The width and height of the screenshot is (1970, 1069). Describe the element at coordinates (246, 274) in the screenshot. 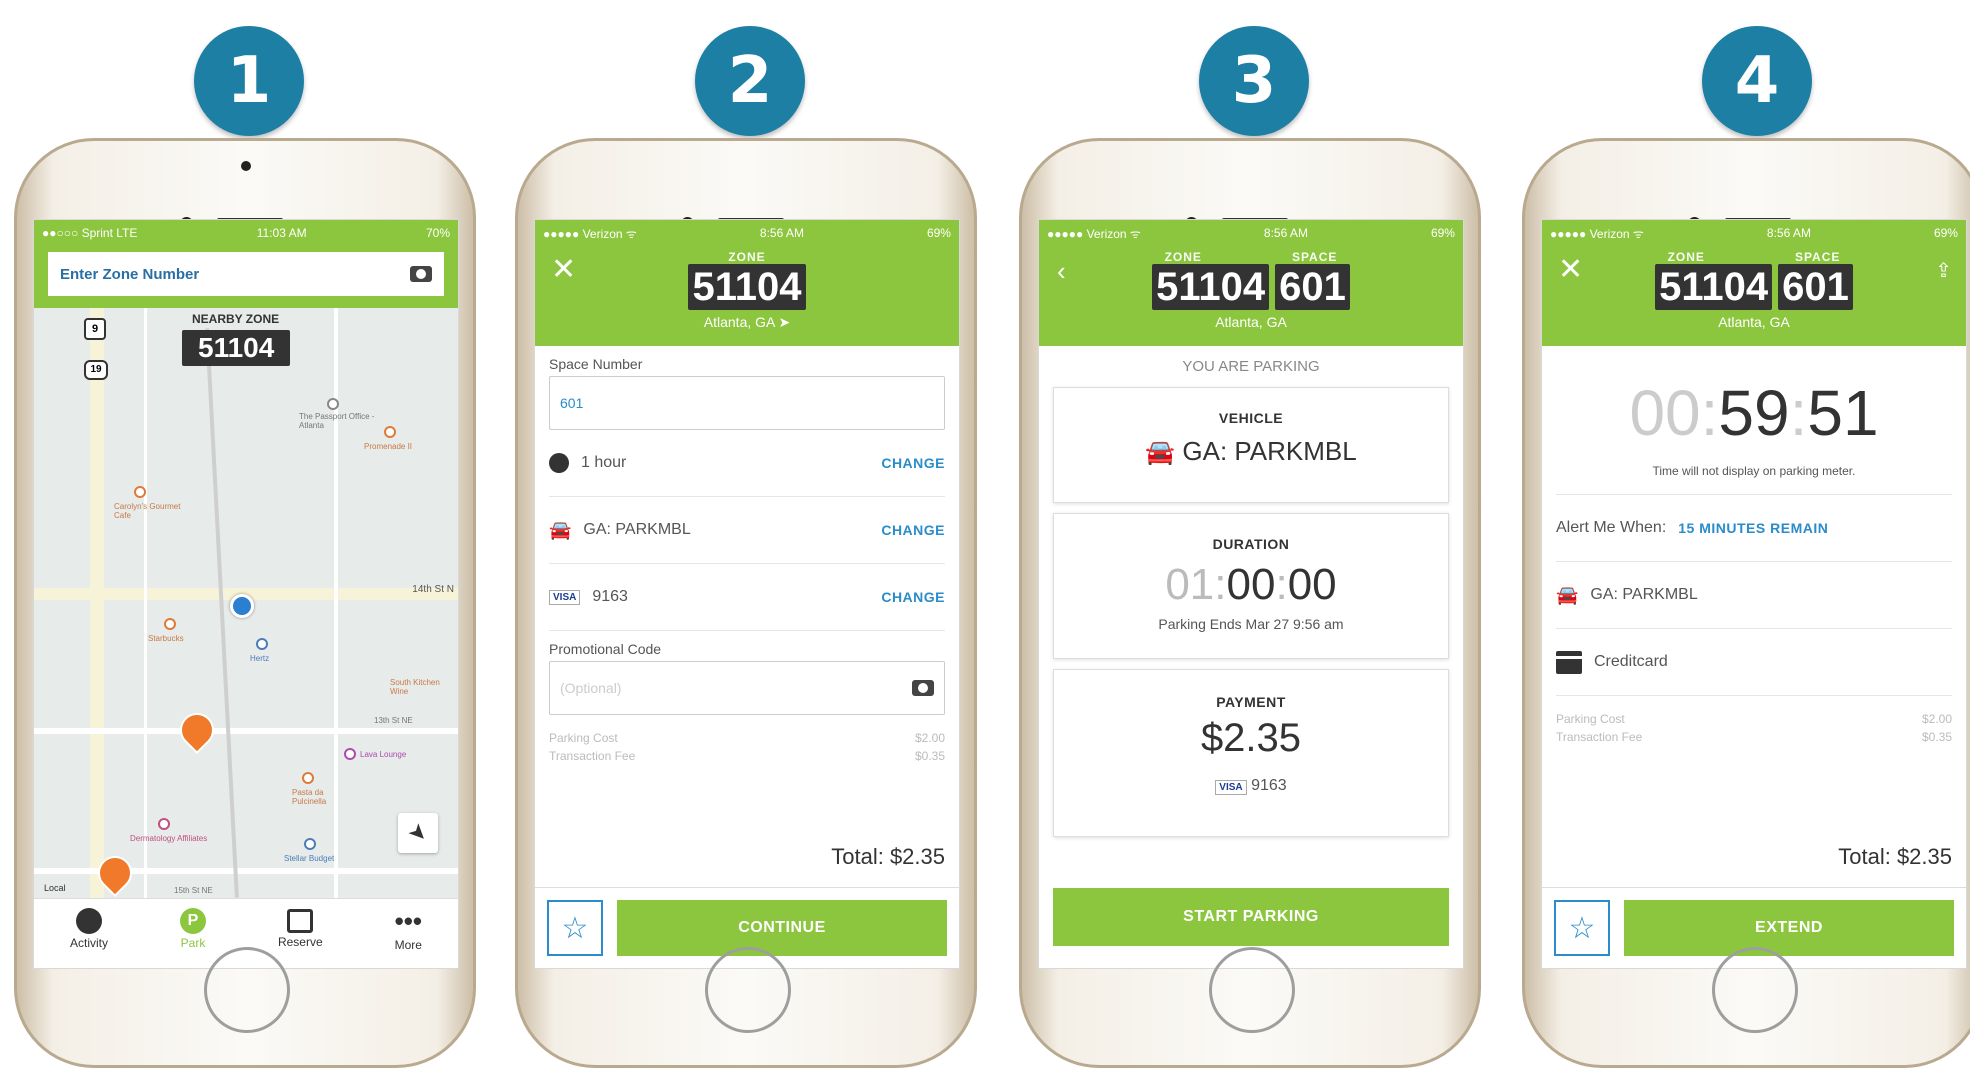

I see `zone-search-input: Enter Zone Number` at that location.